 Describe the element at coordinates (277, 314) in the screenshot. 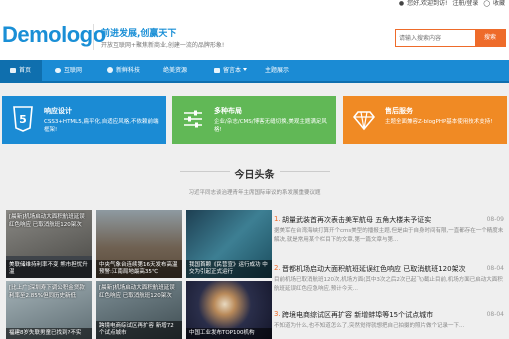

I see `news-index: 3.` at that location.